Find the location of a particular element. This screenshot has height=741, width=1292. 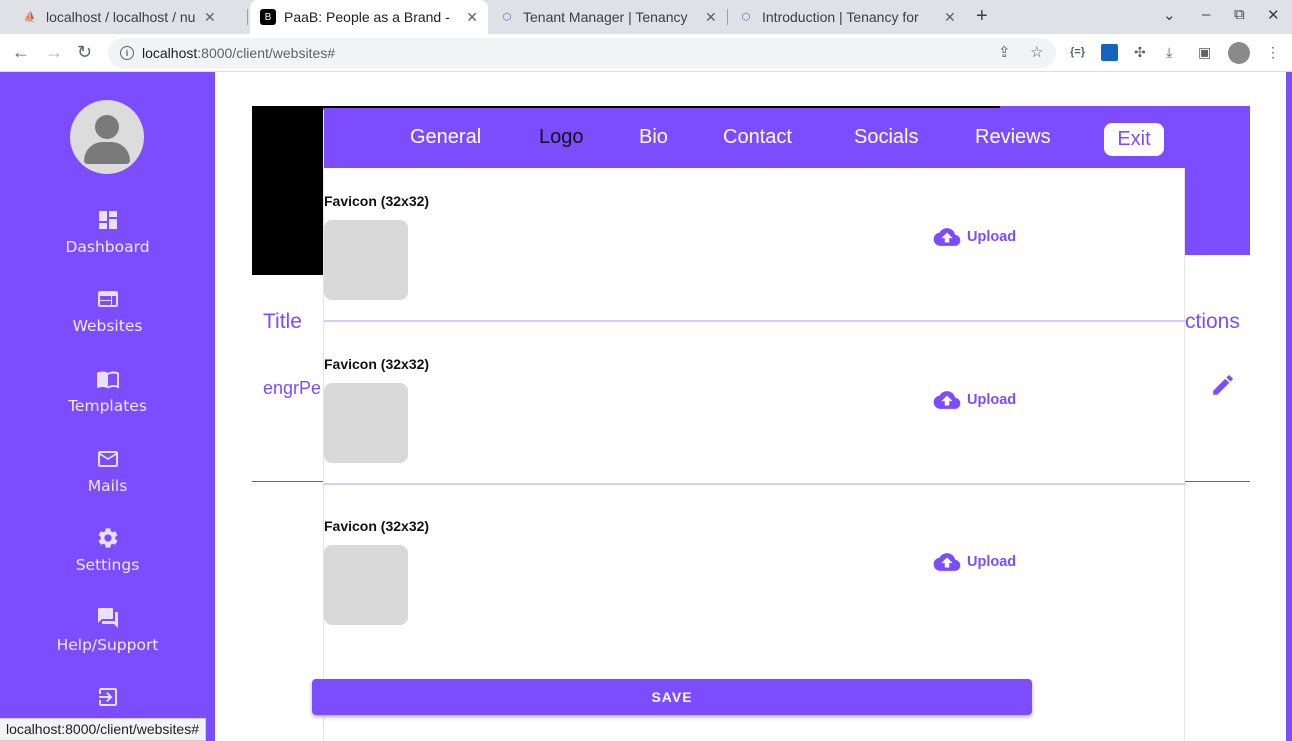

gear-icon is located at coordinates (107, 538).